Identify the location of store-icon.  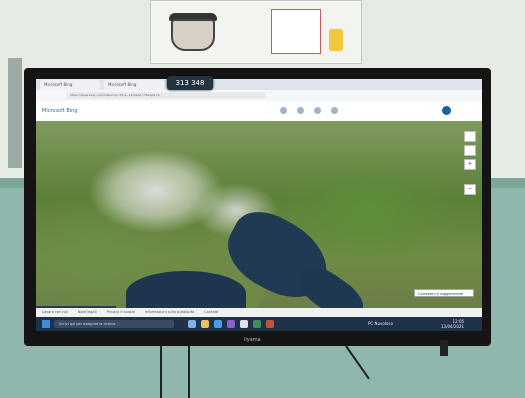
(244, 324).